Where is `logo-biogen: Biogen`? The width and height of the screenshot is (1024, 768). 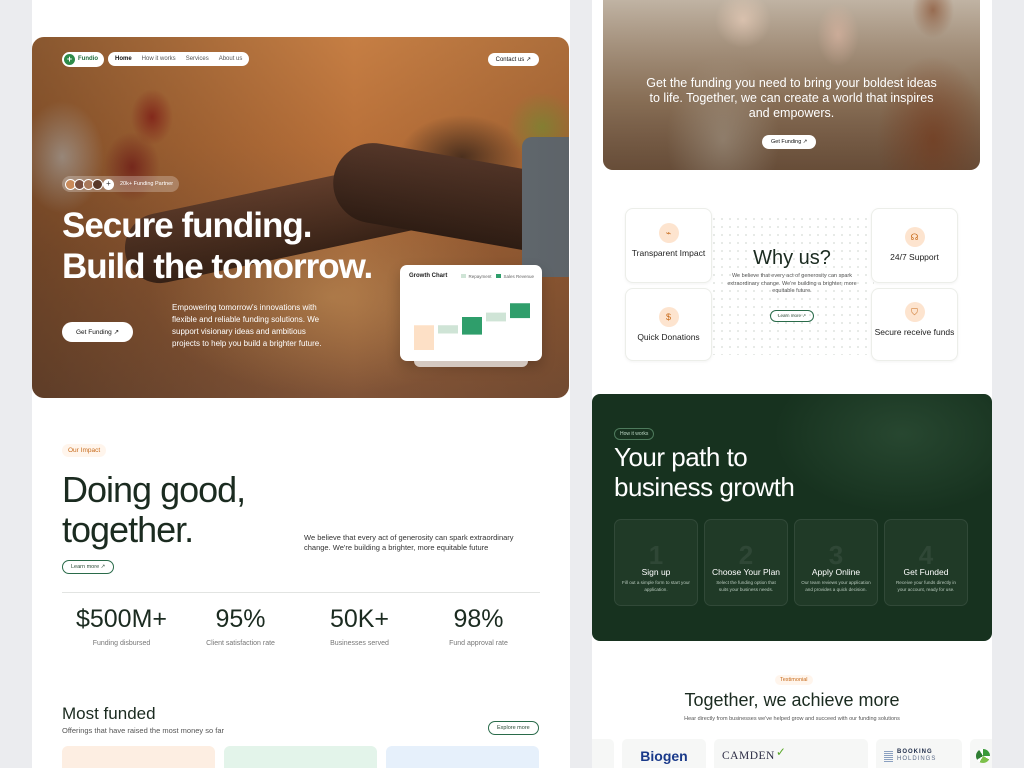
logo-biogen: Biogen is located at coordinates (664, 753).